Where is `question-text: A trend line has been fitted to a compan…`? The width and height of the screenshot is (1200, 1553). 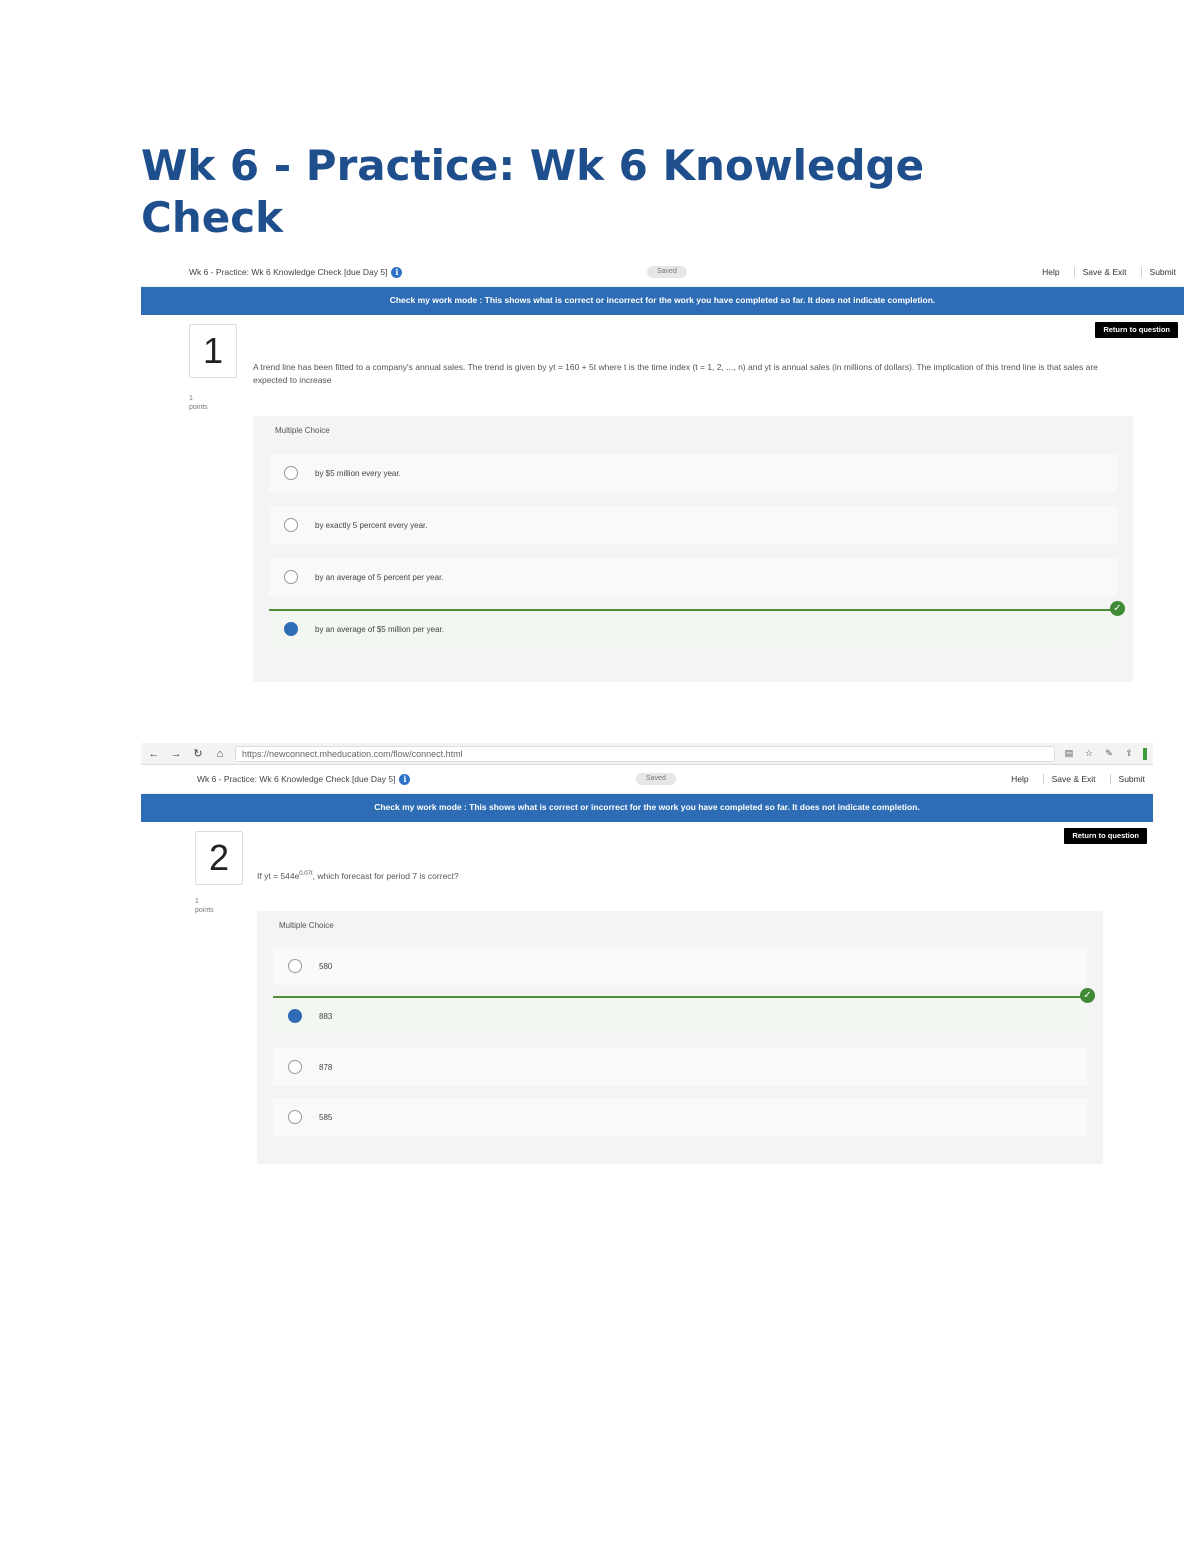
question-text: A trend line has been fitted to a compan… is located at coordinates (675, 373).